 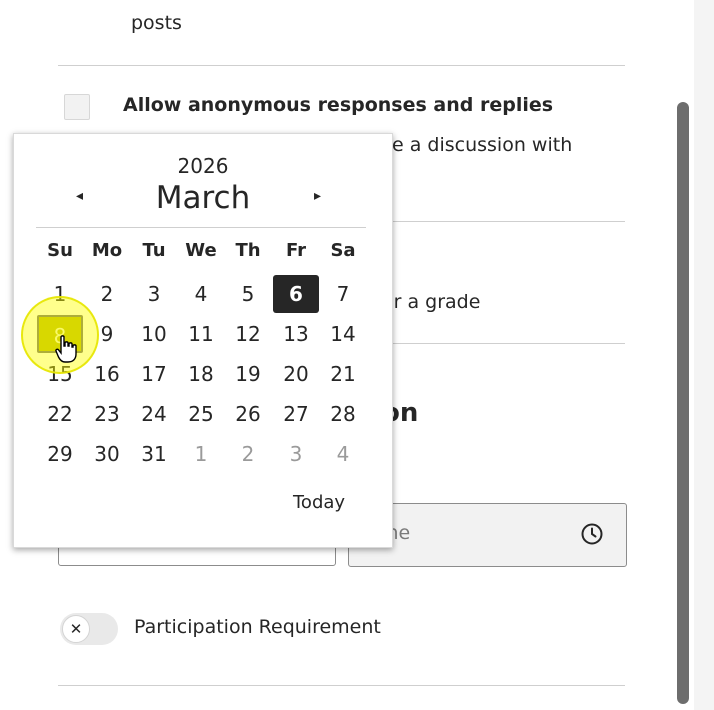 I want to click on calendar-day: 11, so click(x=201, y=334).